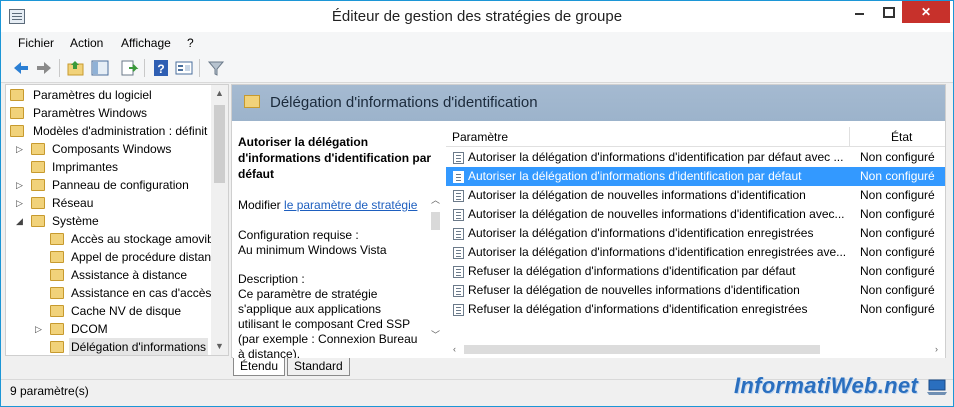  Describe the element at coordinates (21, 68) in the screenshot. I see `back-arrow-icon` at that location.